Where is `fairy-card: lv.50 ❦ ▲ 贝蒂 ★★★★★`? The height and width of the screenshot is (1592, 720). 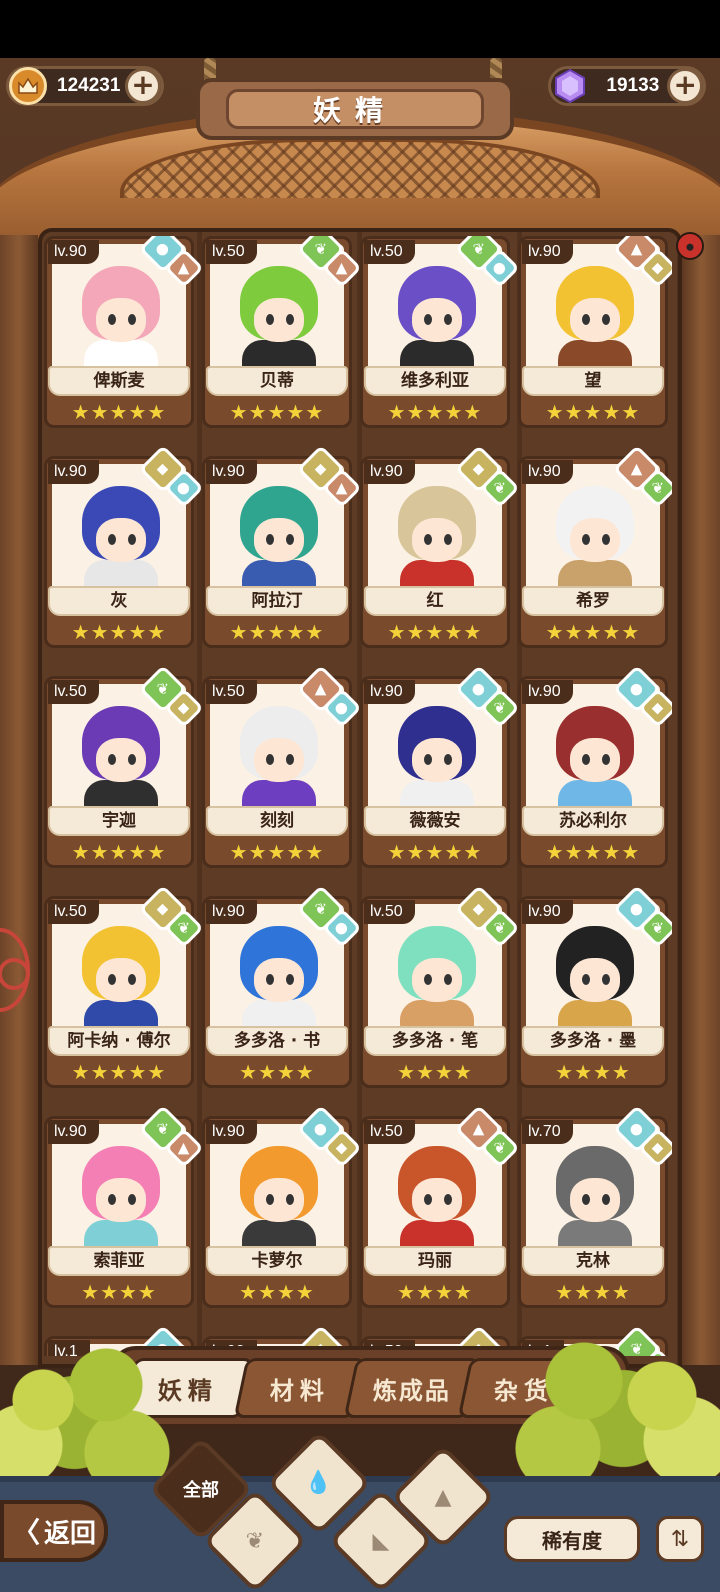
fairy-card: lv.50 ❦ ▲ 贝蒂 ★★★★★ is located at coordinates (282, 332).